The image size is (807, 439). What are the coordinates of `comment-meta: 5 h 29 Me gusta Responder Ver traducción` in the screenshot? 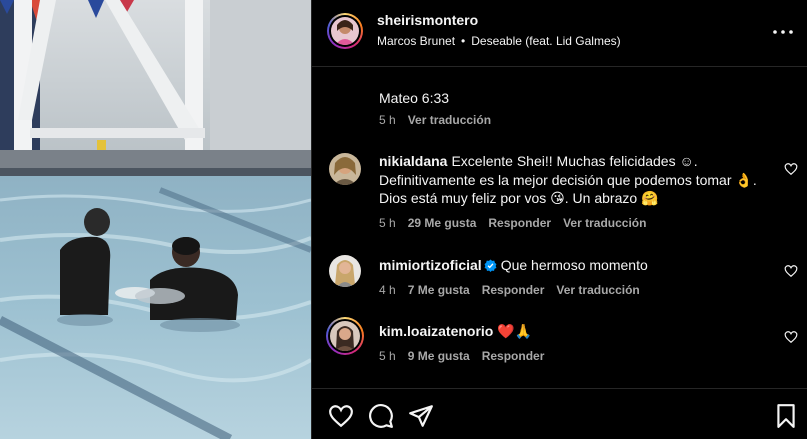 It's located at (518, 223).